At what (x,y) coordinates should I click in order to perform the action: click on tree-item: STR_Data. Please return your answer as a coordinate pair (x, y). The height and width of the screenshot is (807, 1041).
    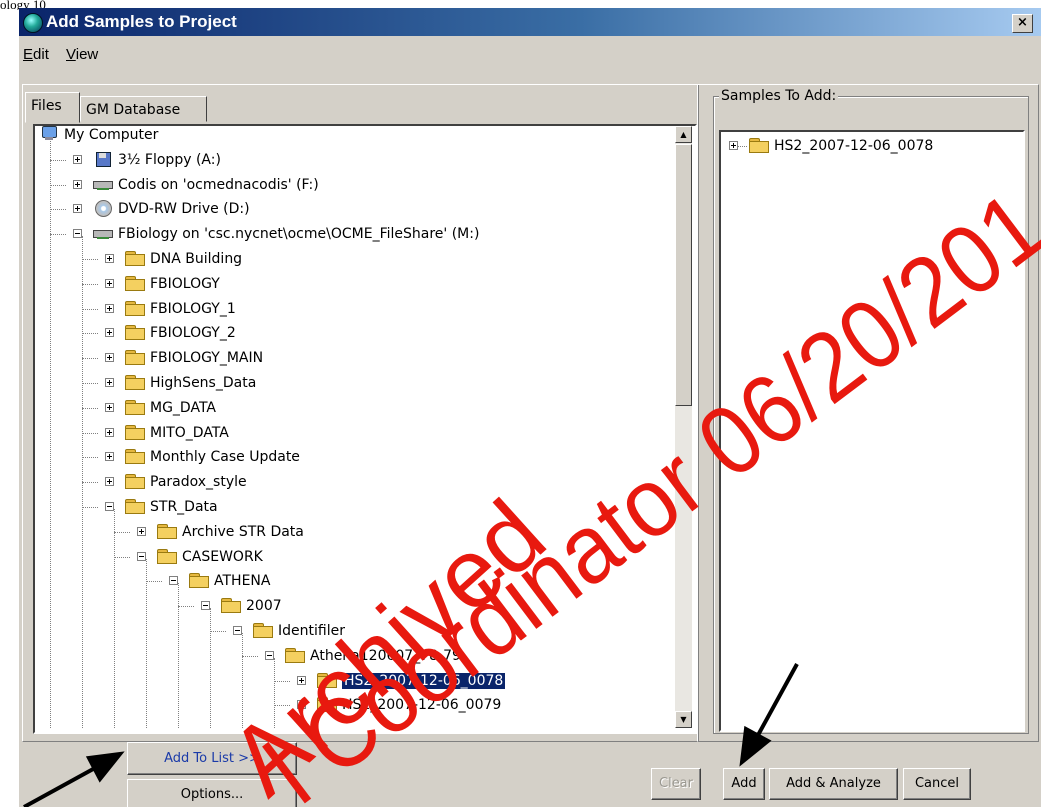
    Looking at the image, I should click on (161, 507).